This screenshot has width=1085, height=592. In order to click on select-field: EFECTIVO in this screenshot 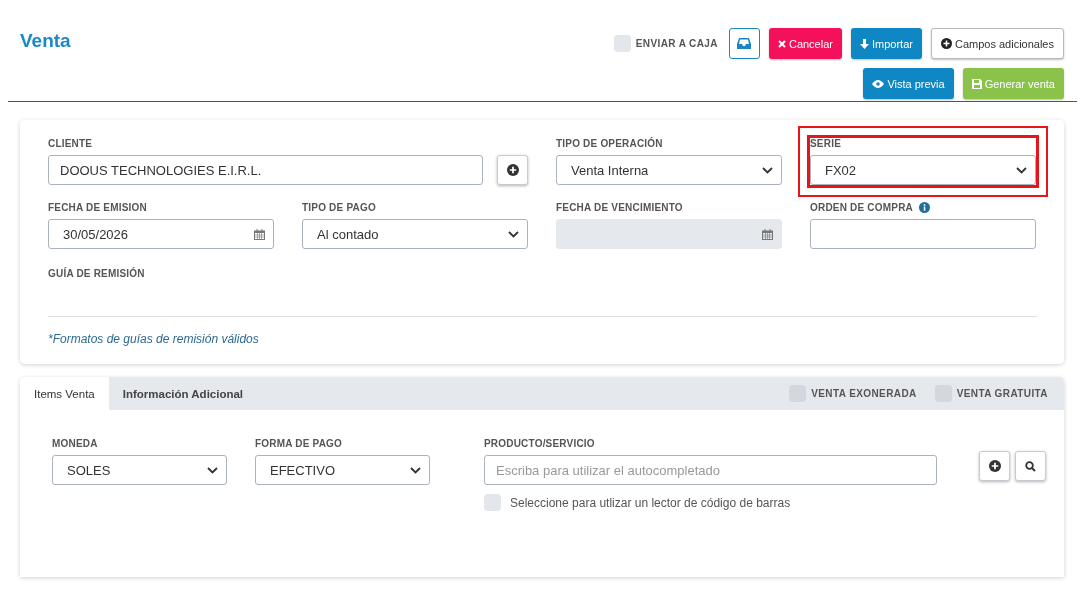, I will do `click(342, 470)`.